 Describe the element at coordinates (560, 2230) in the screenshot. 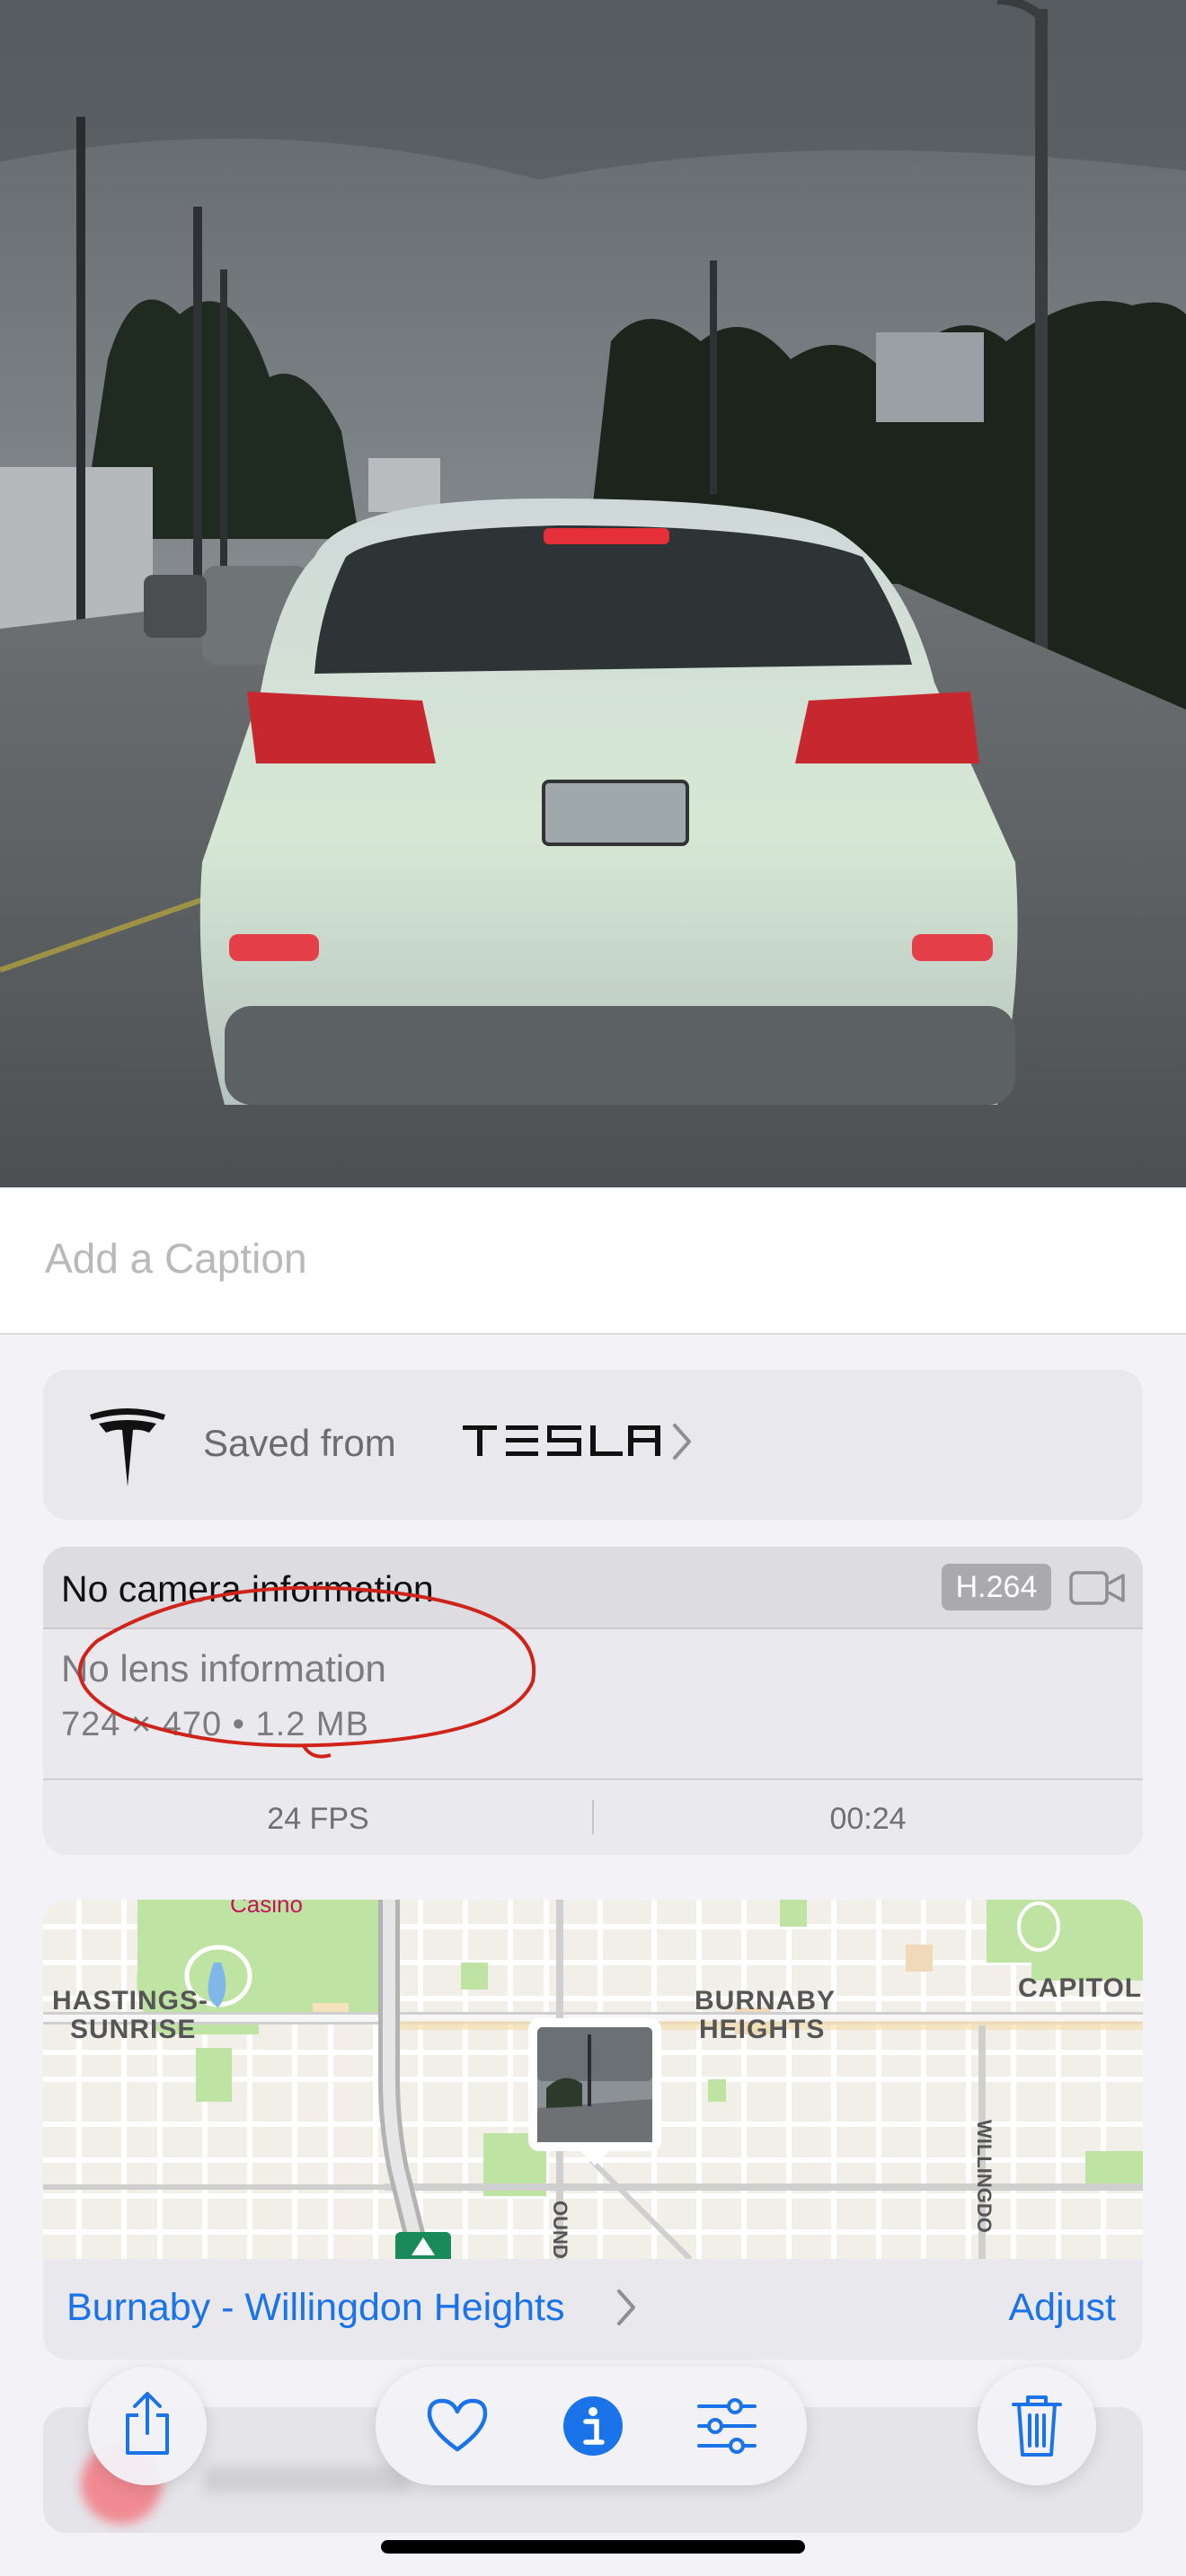

I see `map-label-boundary-street: OUNDAR` at that location.